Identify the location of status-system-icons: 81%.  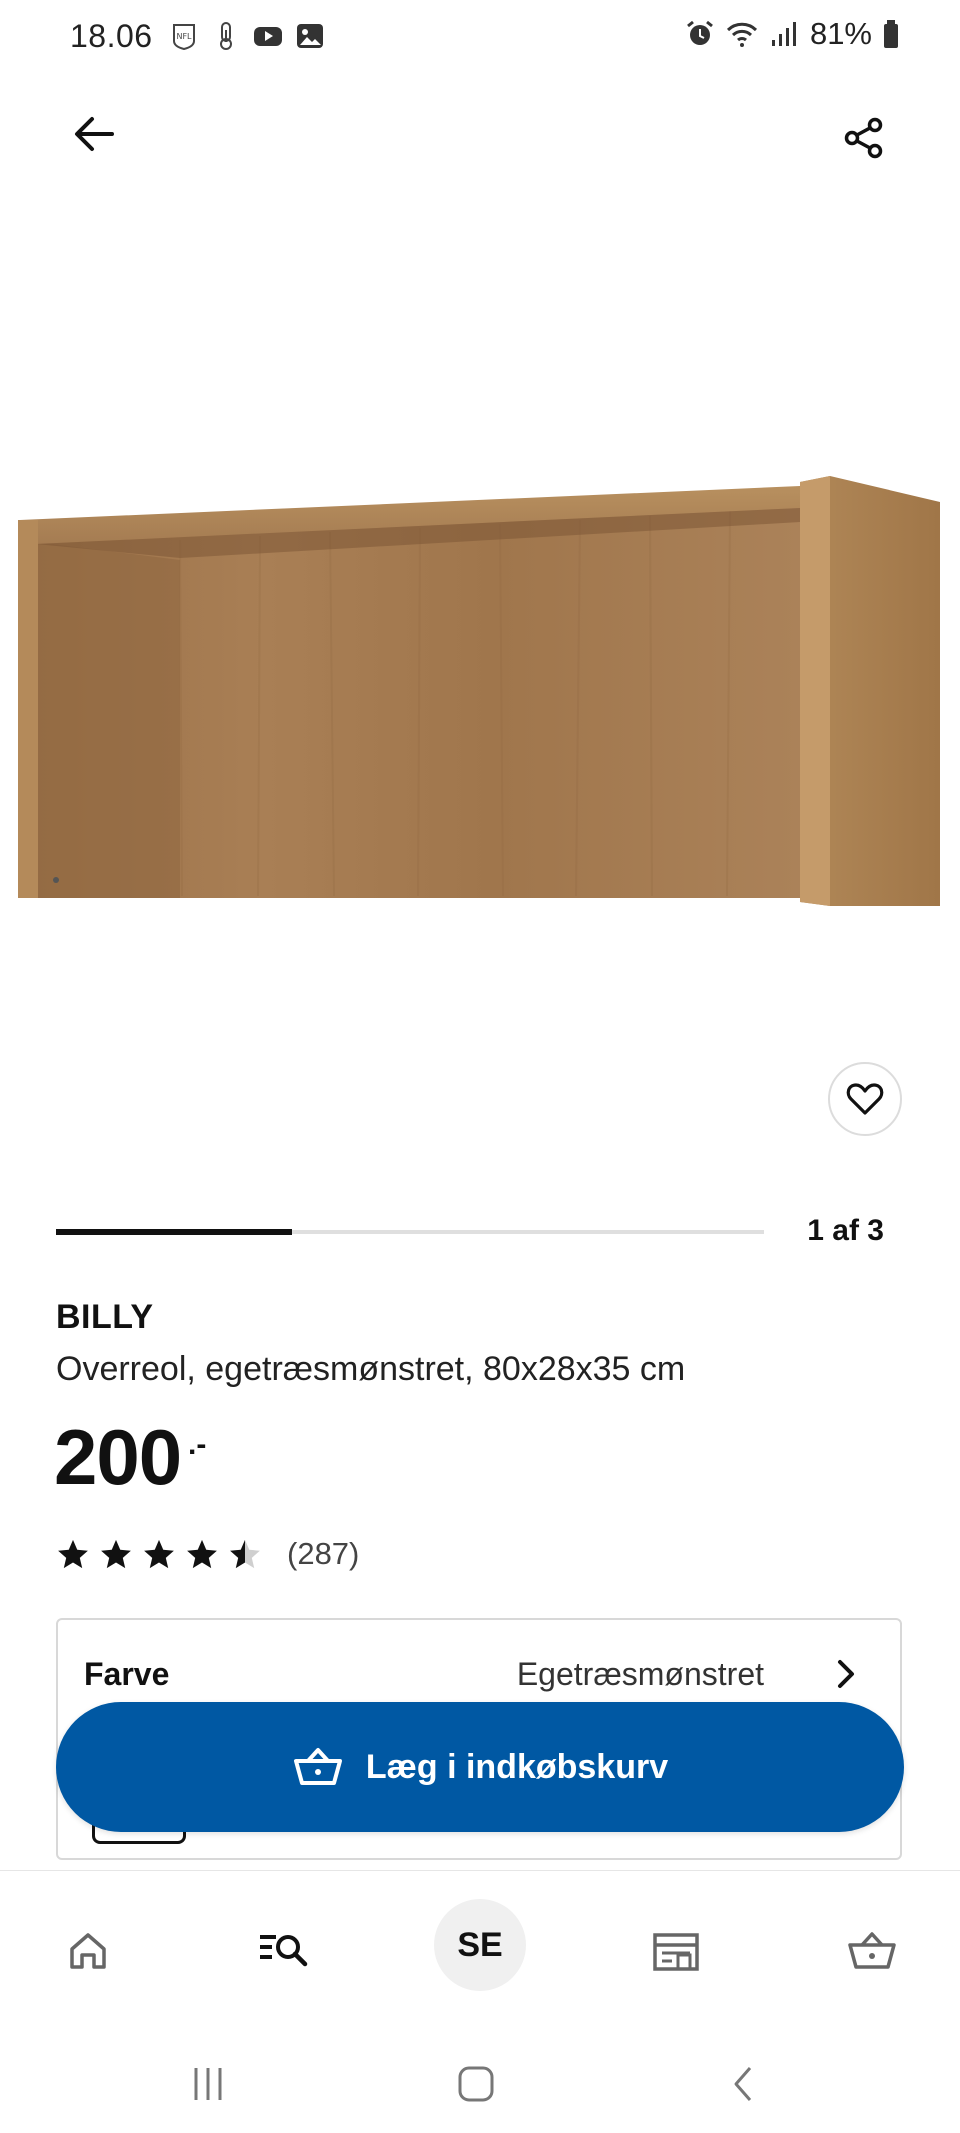
(792, 34).